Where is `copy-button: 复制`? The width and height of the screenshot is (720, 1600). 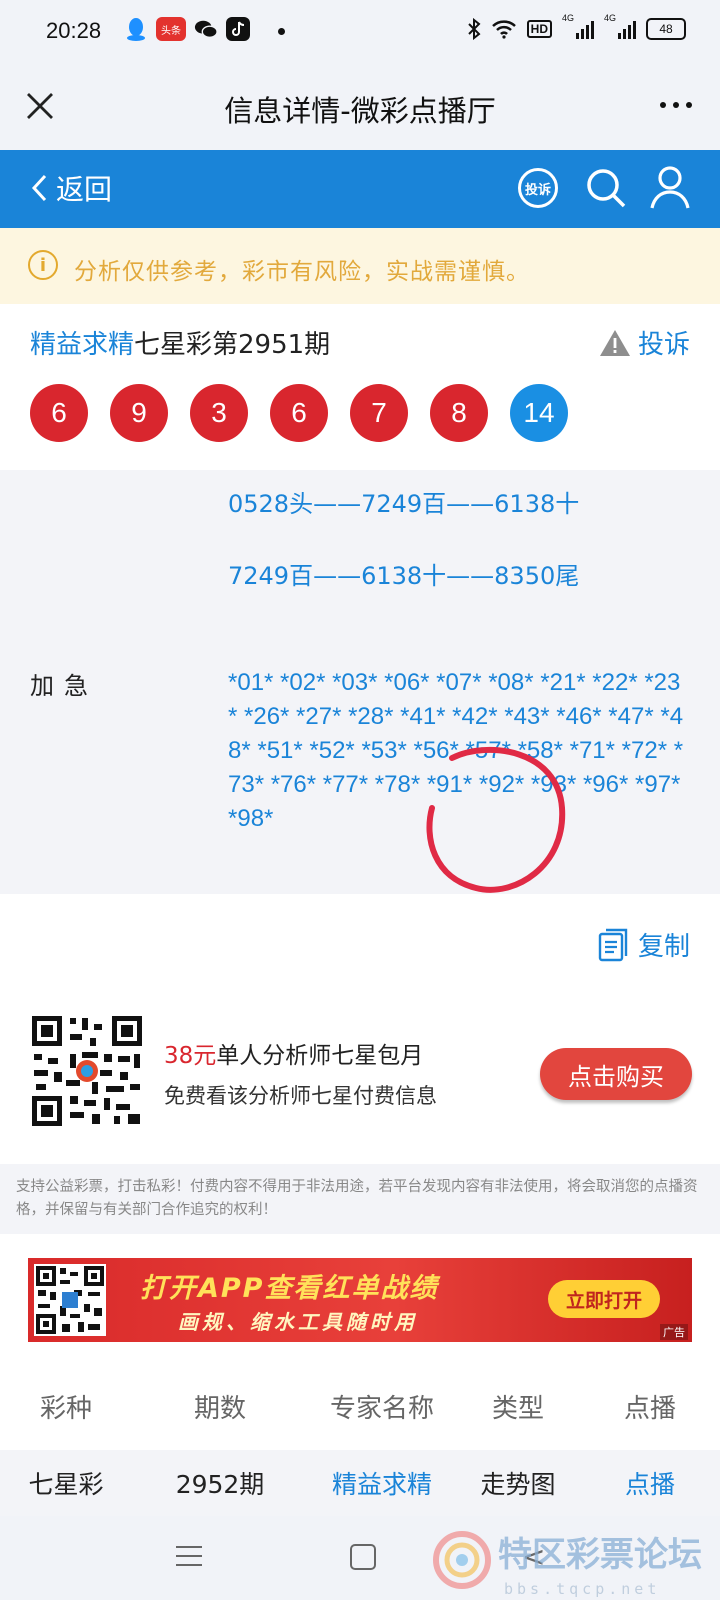
copy-button: 复制 is located at coordinates (644, 944).